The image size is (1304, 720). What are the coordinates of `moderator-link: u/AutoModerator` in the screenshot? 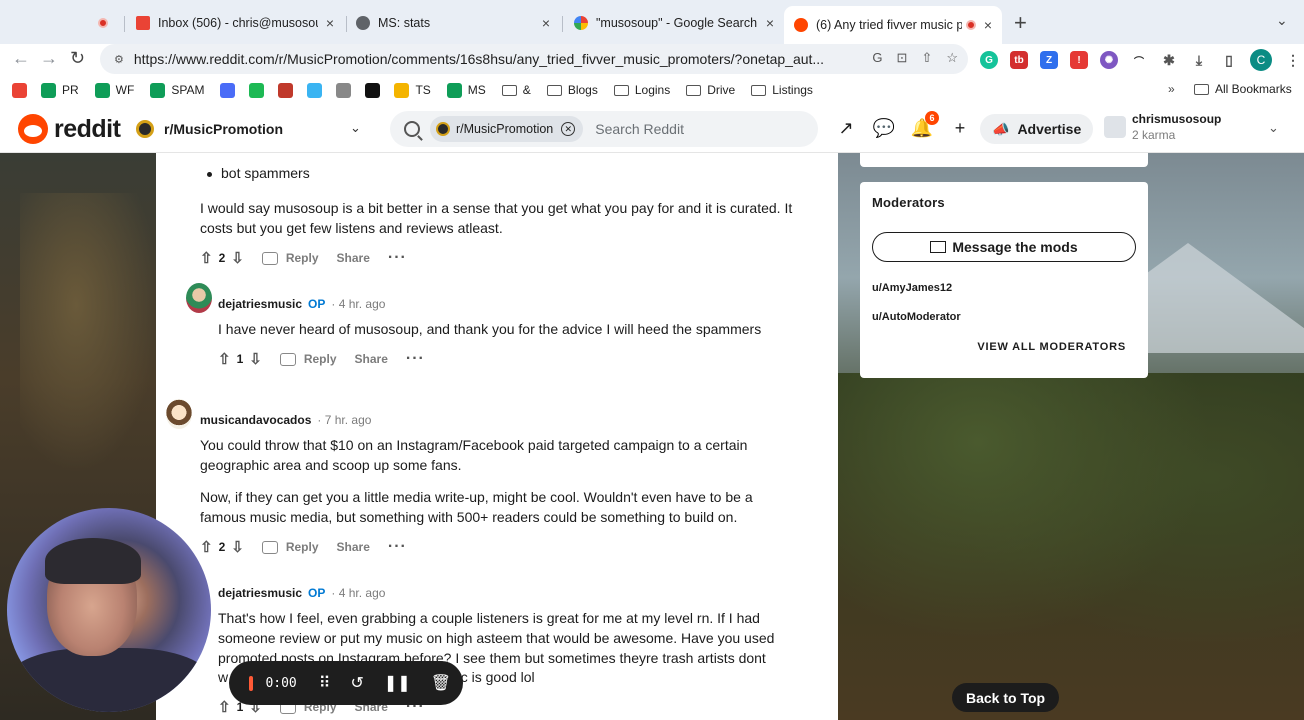 It's located at (916, 317).